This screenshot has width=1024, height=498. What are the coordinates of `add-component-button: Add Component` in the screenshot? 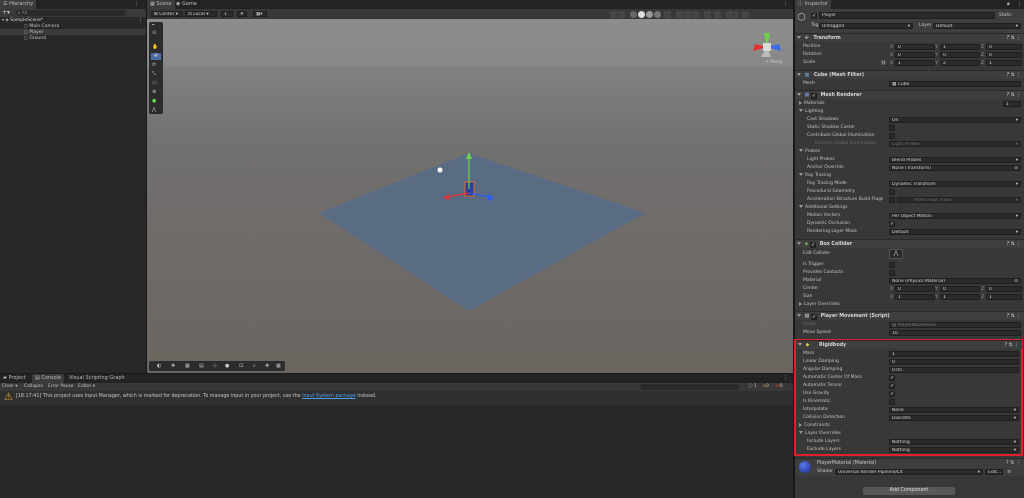 It's located at (909, 491).